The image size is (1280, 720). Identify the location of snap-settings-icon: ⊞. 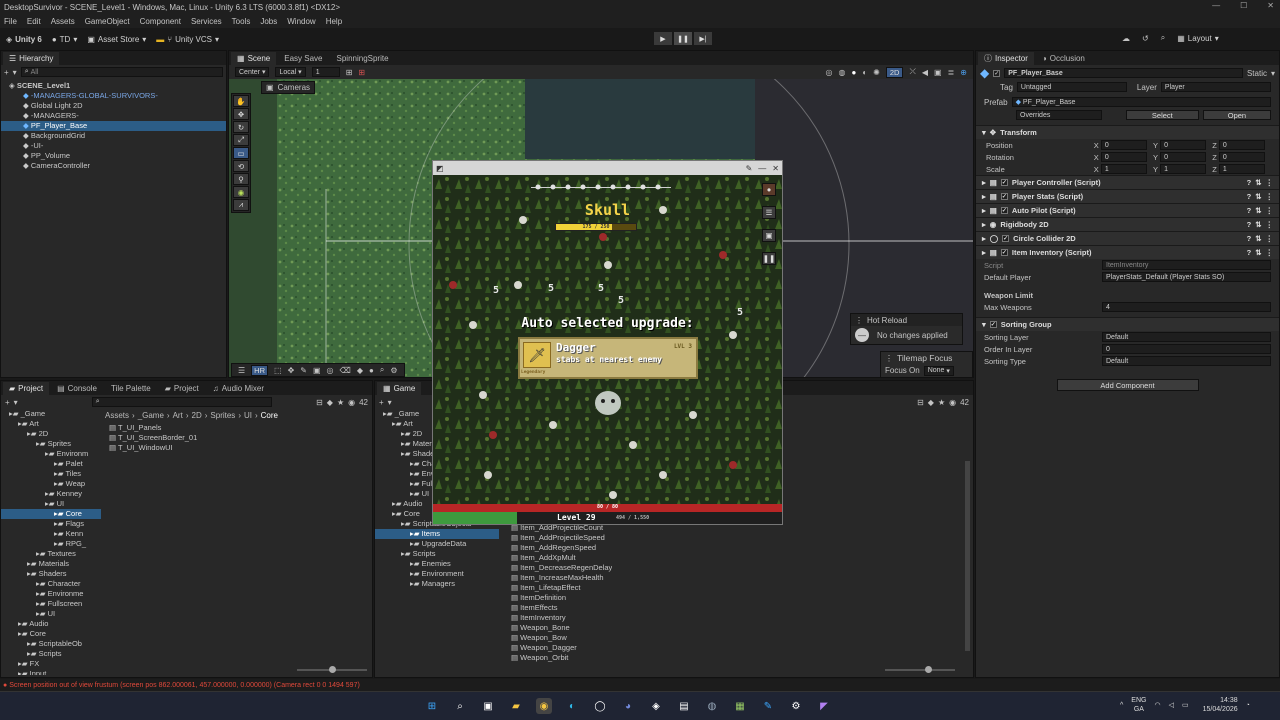
(361, 72).